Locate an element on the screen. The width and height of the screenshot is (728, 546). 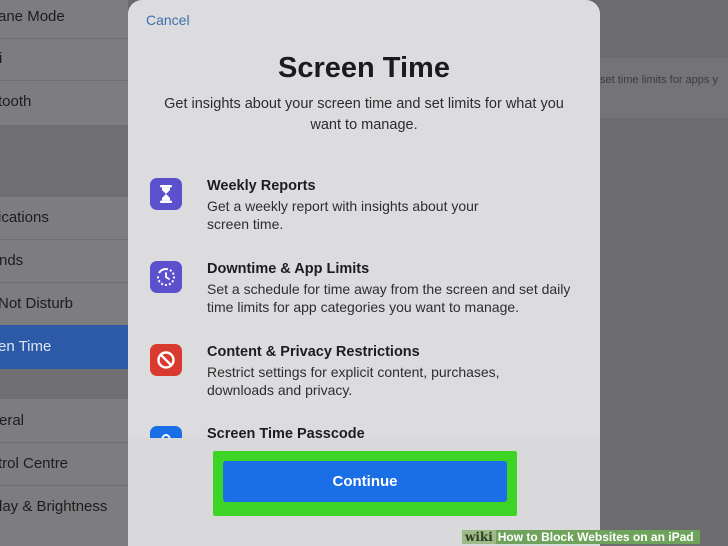
detail-card is located at coordinates (664, 88).